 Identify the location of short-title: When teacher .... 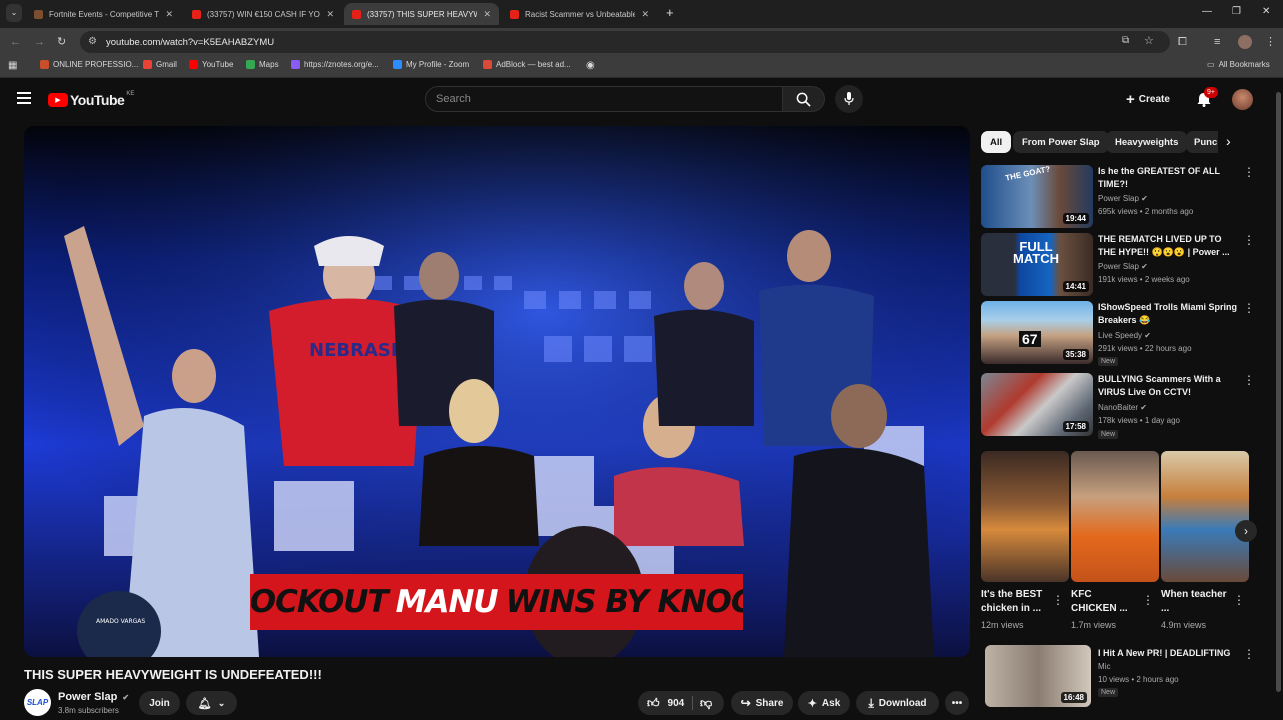
(1194, 602).